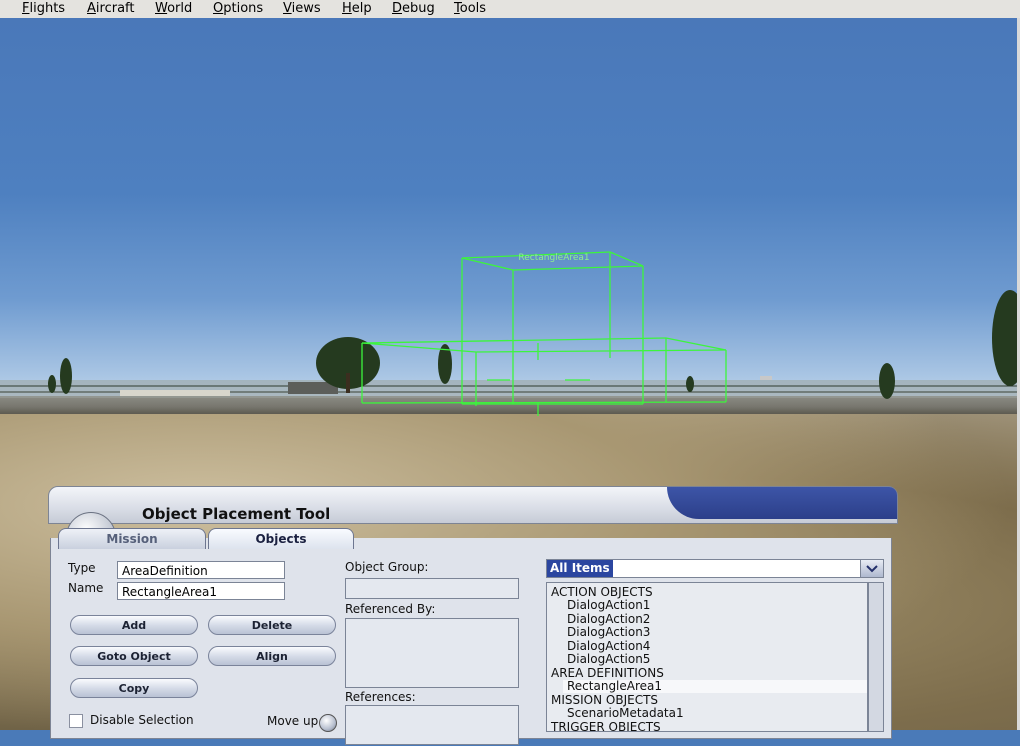 The image size is (1020, 746). I want to click on tree-item: DialogAction1, so click(608, 605).